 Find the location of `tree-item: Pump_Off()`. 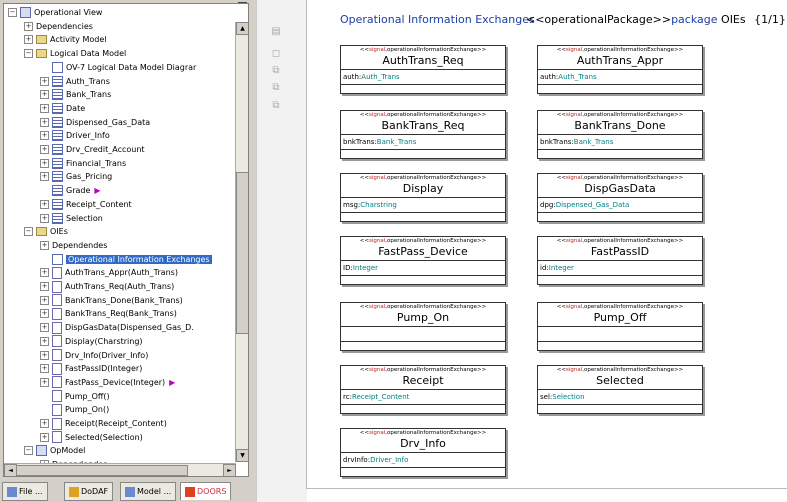

tree-item: Pump_Off() is located at coordinates (75, 396).